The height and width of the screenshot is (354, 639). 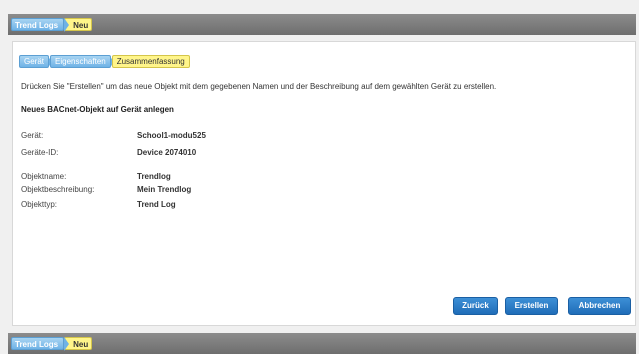 I want to click on device-id-label: Geräte-ID:, so click(x=40, y=152).